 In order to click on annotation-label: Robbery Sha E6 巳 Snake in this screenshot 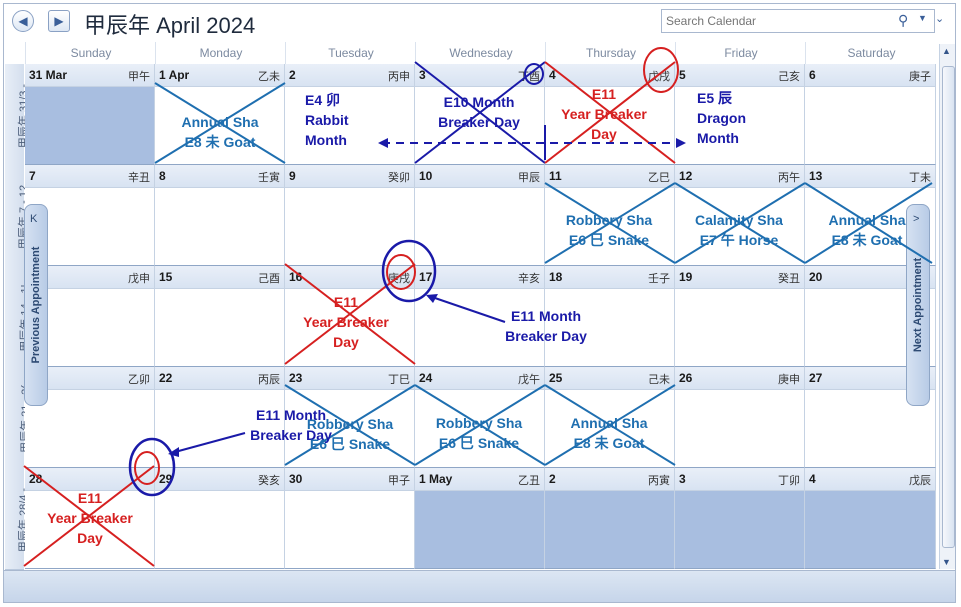, I will do `click(609, 230)`.